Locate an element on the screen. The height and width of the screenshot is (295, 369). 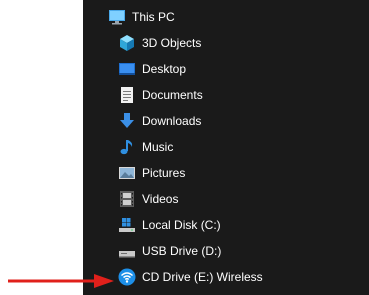
nav-item-3d-objects: 3D Objects is located at coordinates (159, 43).